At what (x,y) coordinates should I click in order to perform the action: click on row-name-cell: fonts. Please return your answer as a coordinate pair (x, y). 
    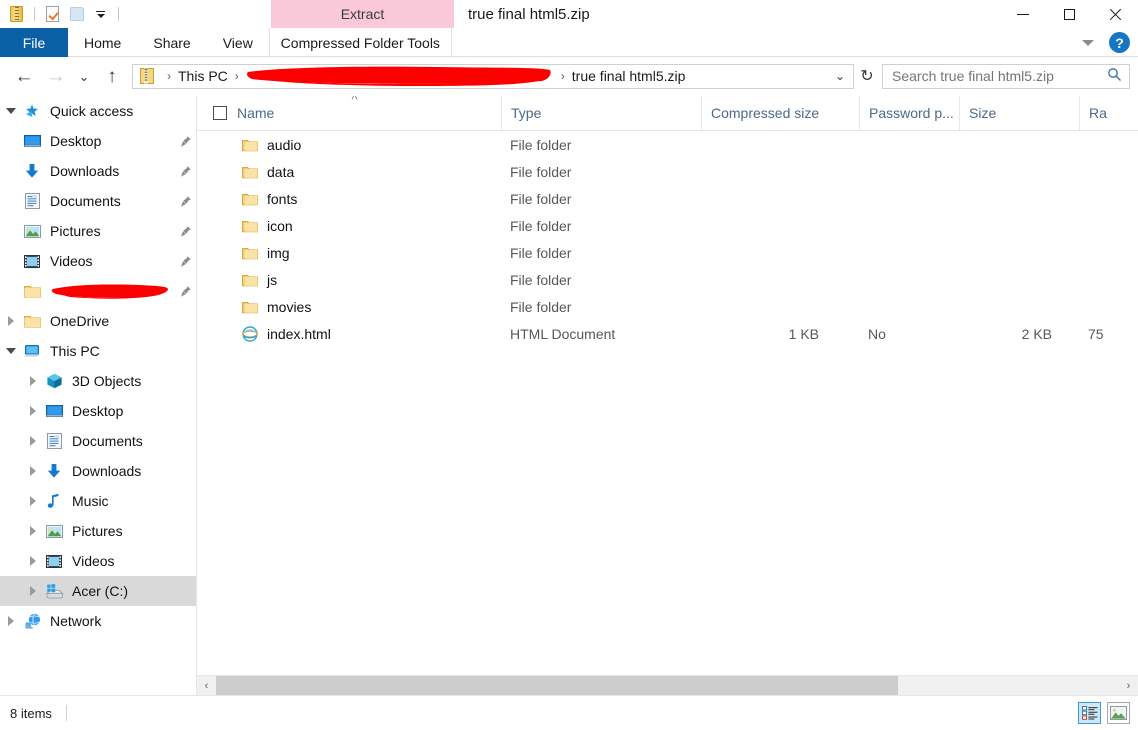
    Looking at the image, I should click on (369, 198).